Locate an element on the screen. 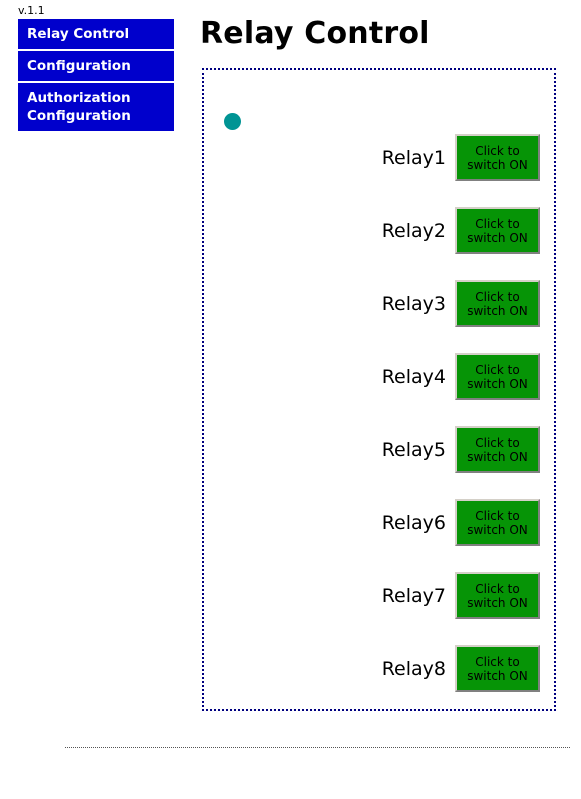  sidebar-item-label: Configuration is located at coordinates (79, 66).